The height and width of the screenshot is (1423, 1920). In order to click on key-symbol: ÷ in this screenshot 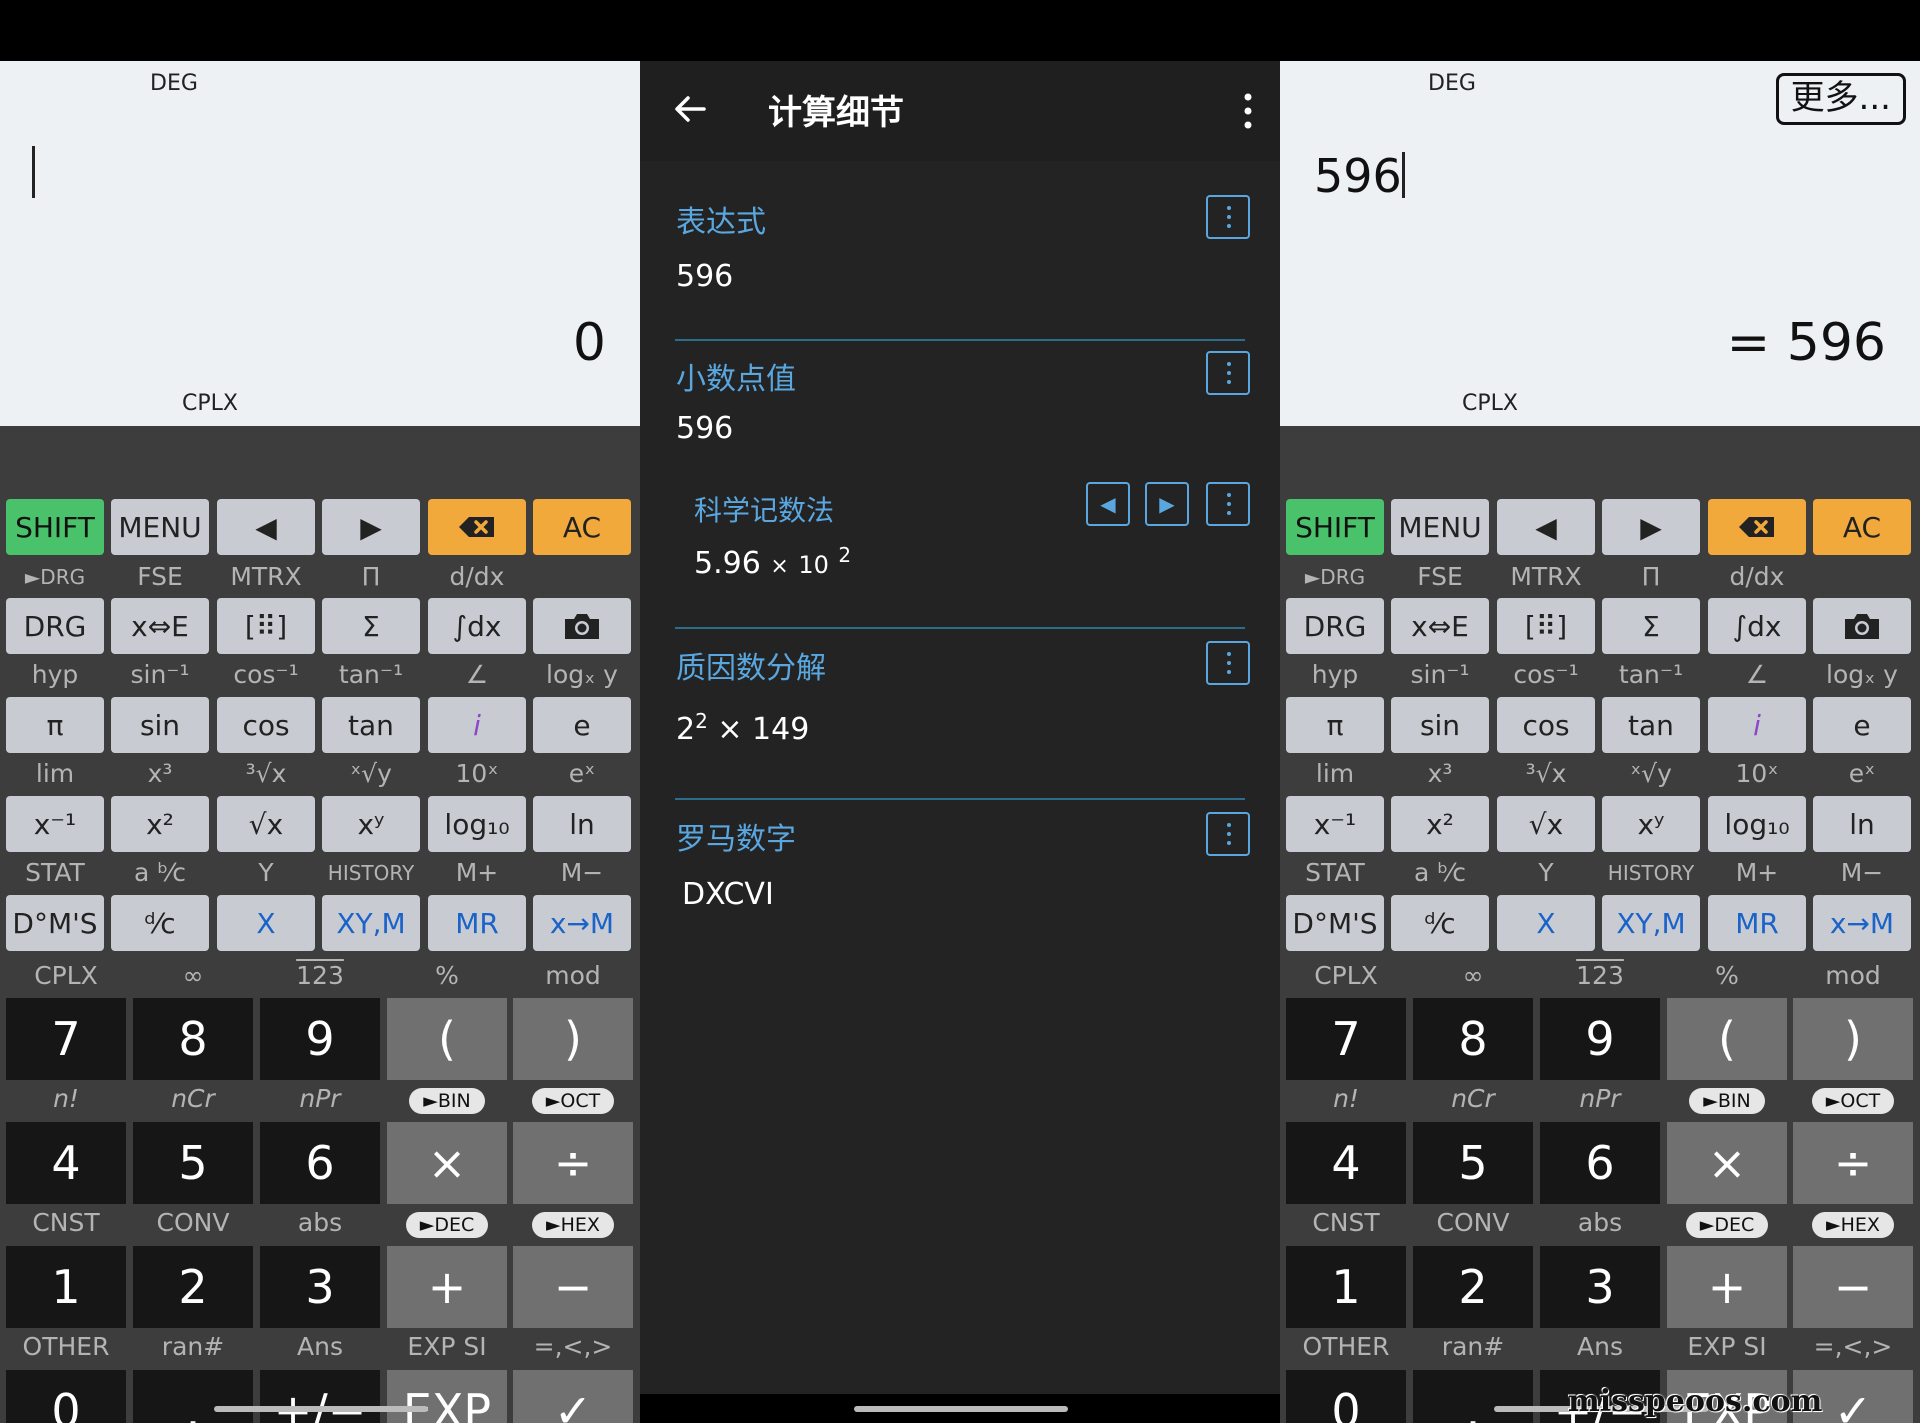, I will do `click(1853, 1163)`.